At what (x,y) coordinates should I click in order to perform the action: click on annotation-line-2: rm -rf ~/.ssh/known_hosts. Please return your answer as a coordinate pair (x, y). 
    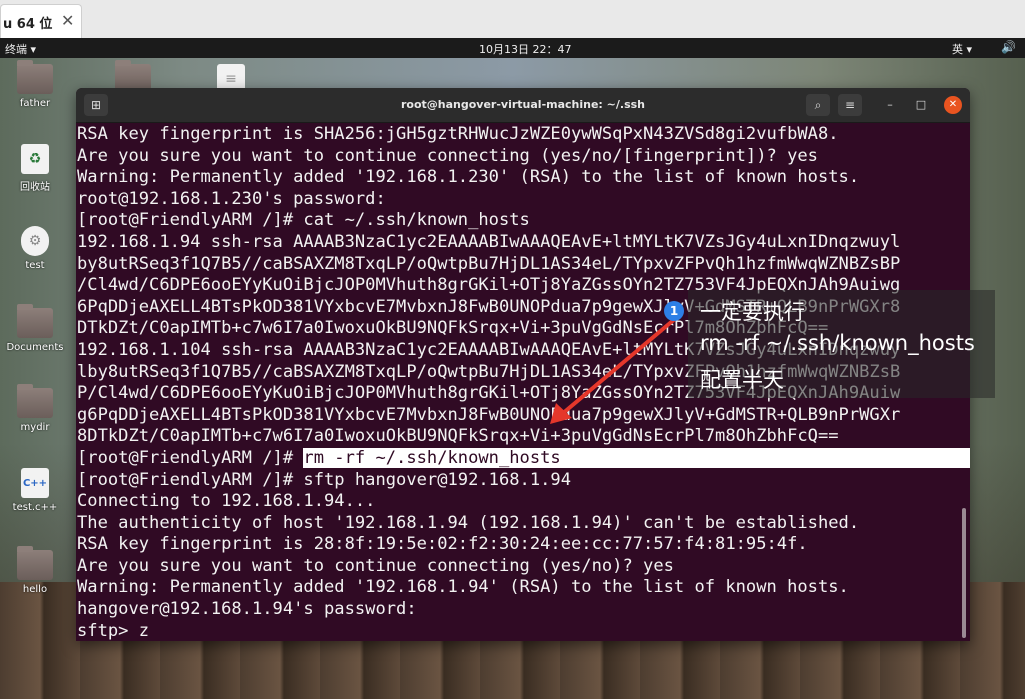
    Looking at the image, I should click on (837, 343).